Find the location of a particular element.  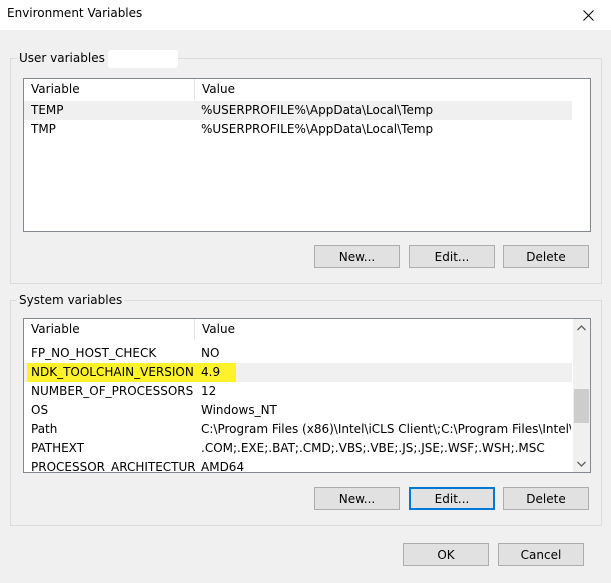

variable-name: TEMP is located at coordinates (47, 110).